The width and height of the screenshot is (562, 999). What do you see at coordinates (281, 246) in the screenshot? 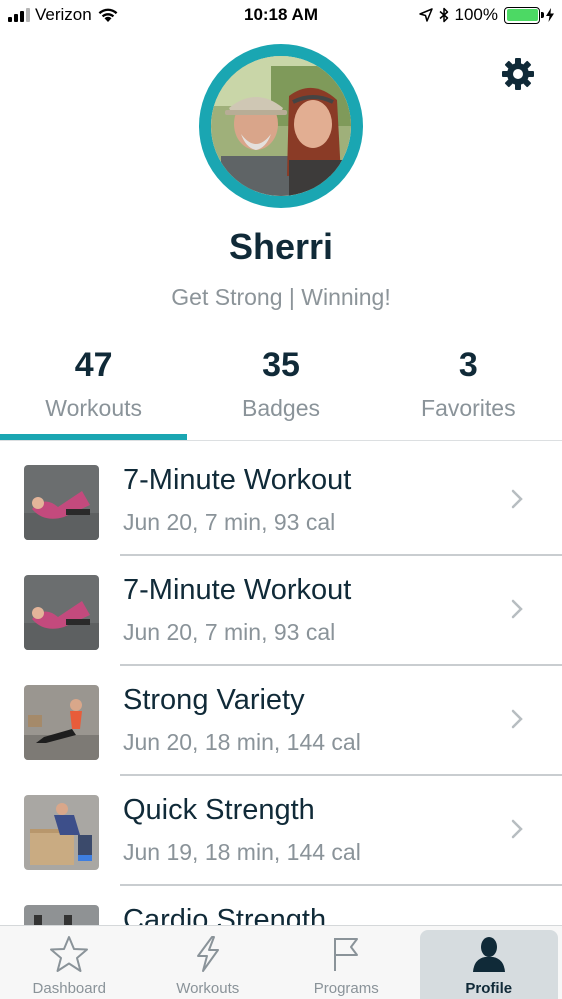
I see `profile-name: Sherri` at bounding box center [281, 246].